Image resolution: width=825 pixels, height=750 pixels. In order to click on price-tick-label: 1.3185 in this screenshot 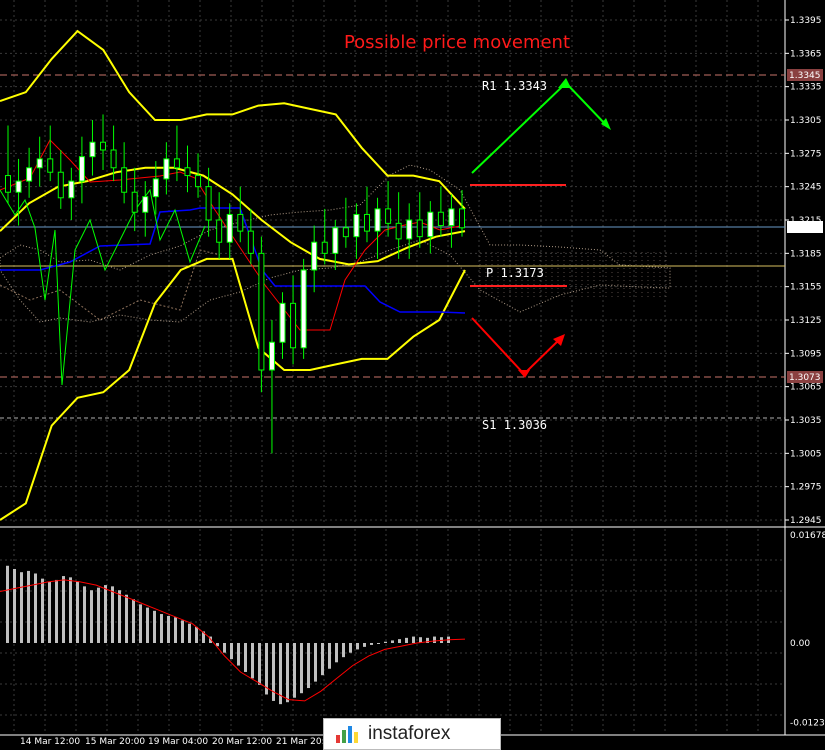, I will do `click(806, 254)`.